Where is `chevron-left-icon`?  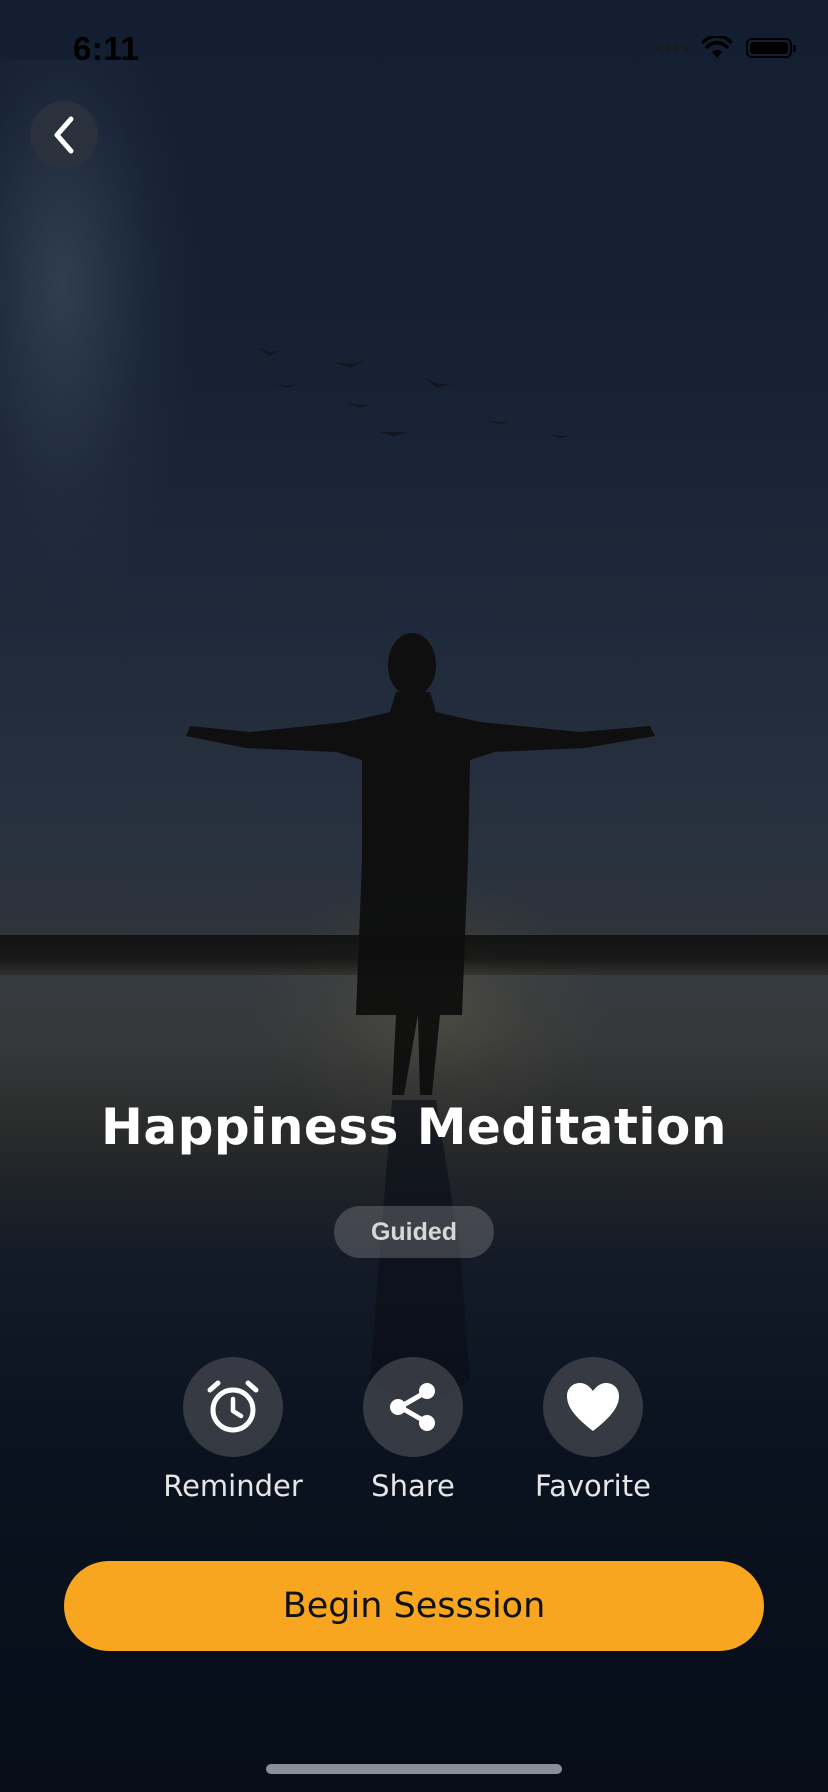 chevron-left-icon is located at coordinates (64, 135).